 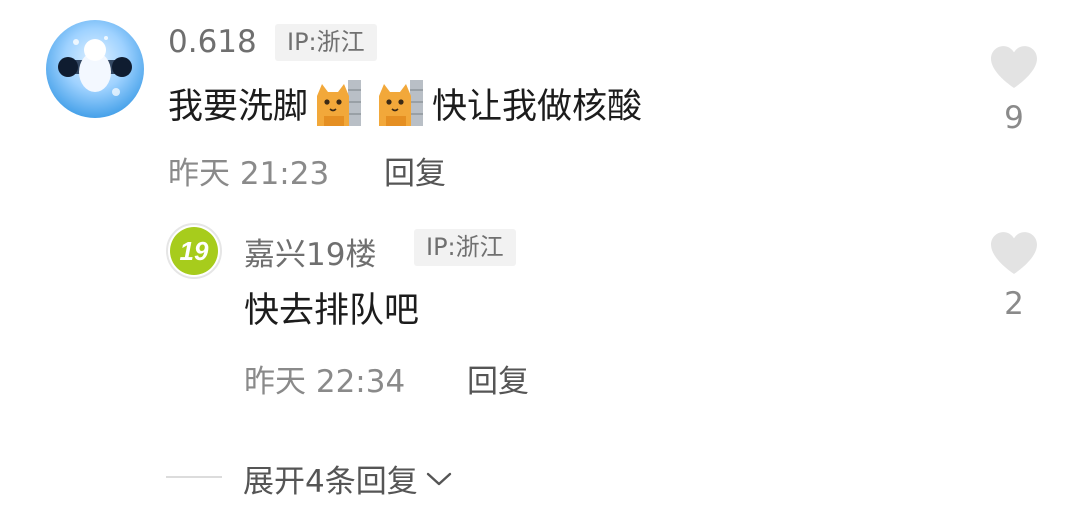 I want to click on avatar, so click(x=95, y=69).